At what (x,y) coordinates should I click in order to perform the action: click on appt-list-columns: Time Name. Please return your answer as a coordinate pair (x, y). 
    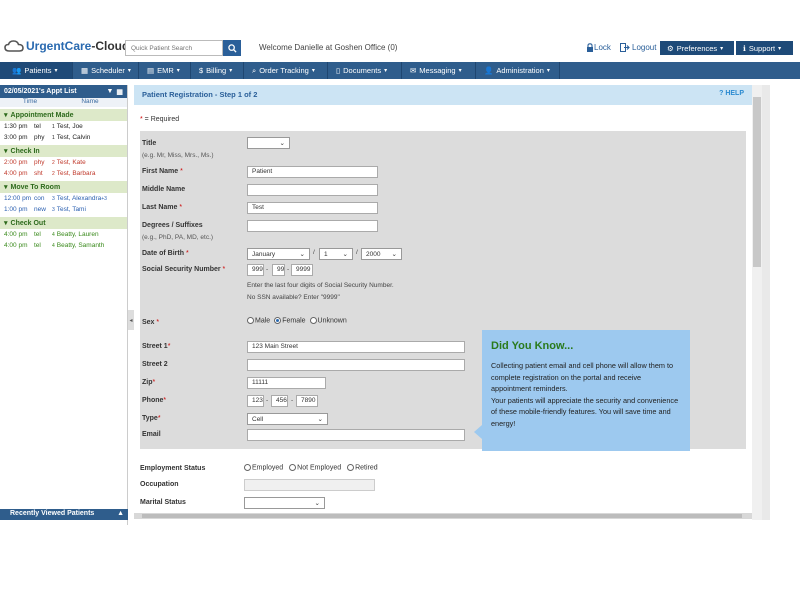
    Looking at the image, I should click on (63, 102).